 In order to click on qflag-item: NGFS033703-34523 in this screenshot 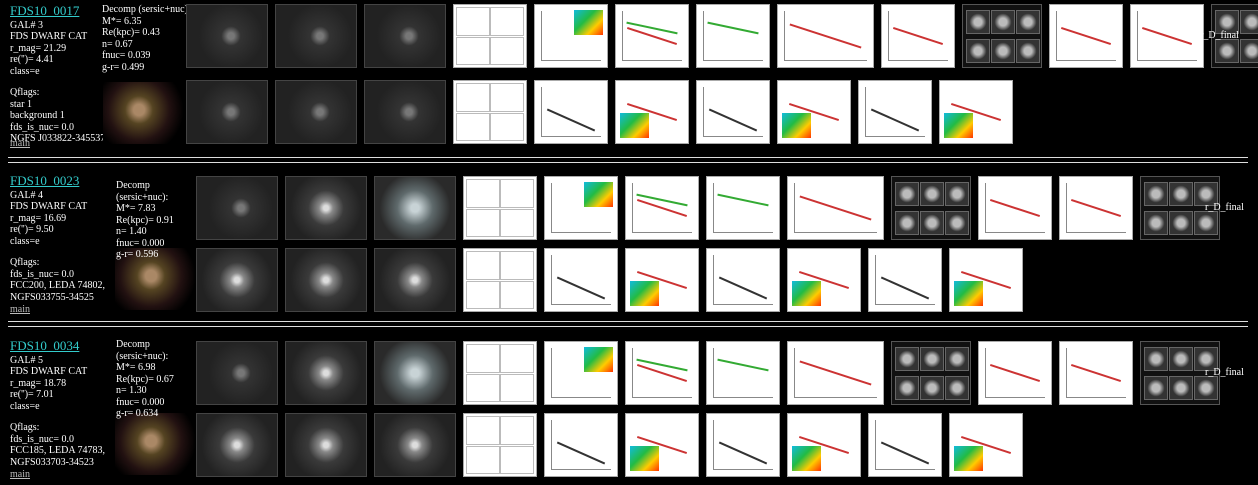, I will do `click(52, 462)`.